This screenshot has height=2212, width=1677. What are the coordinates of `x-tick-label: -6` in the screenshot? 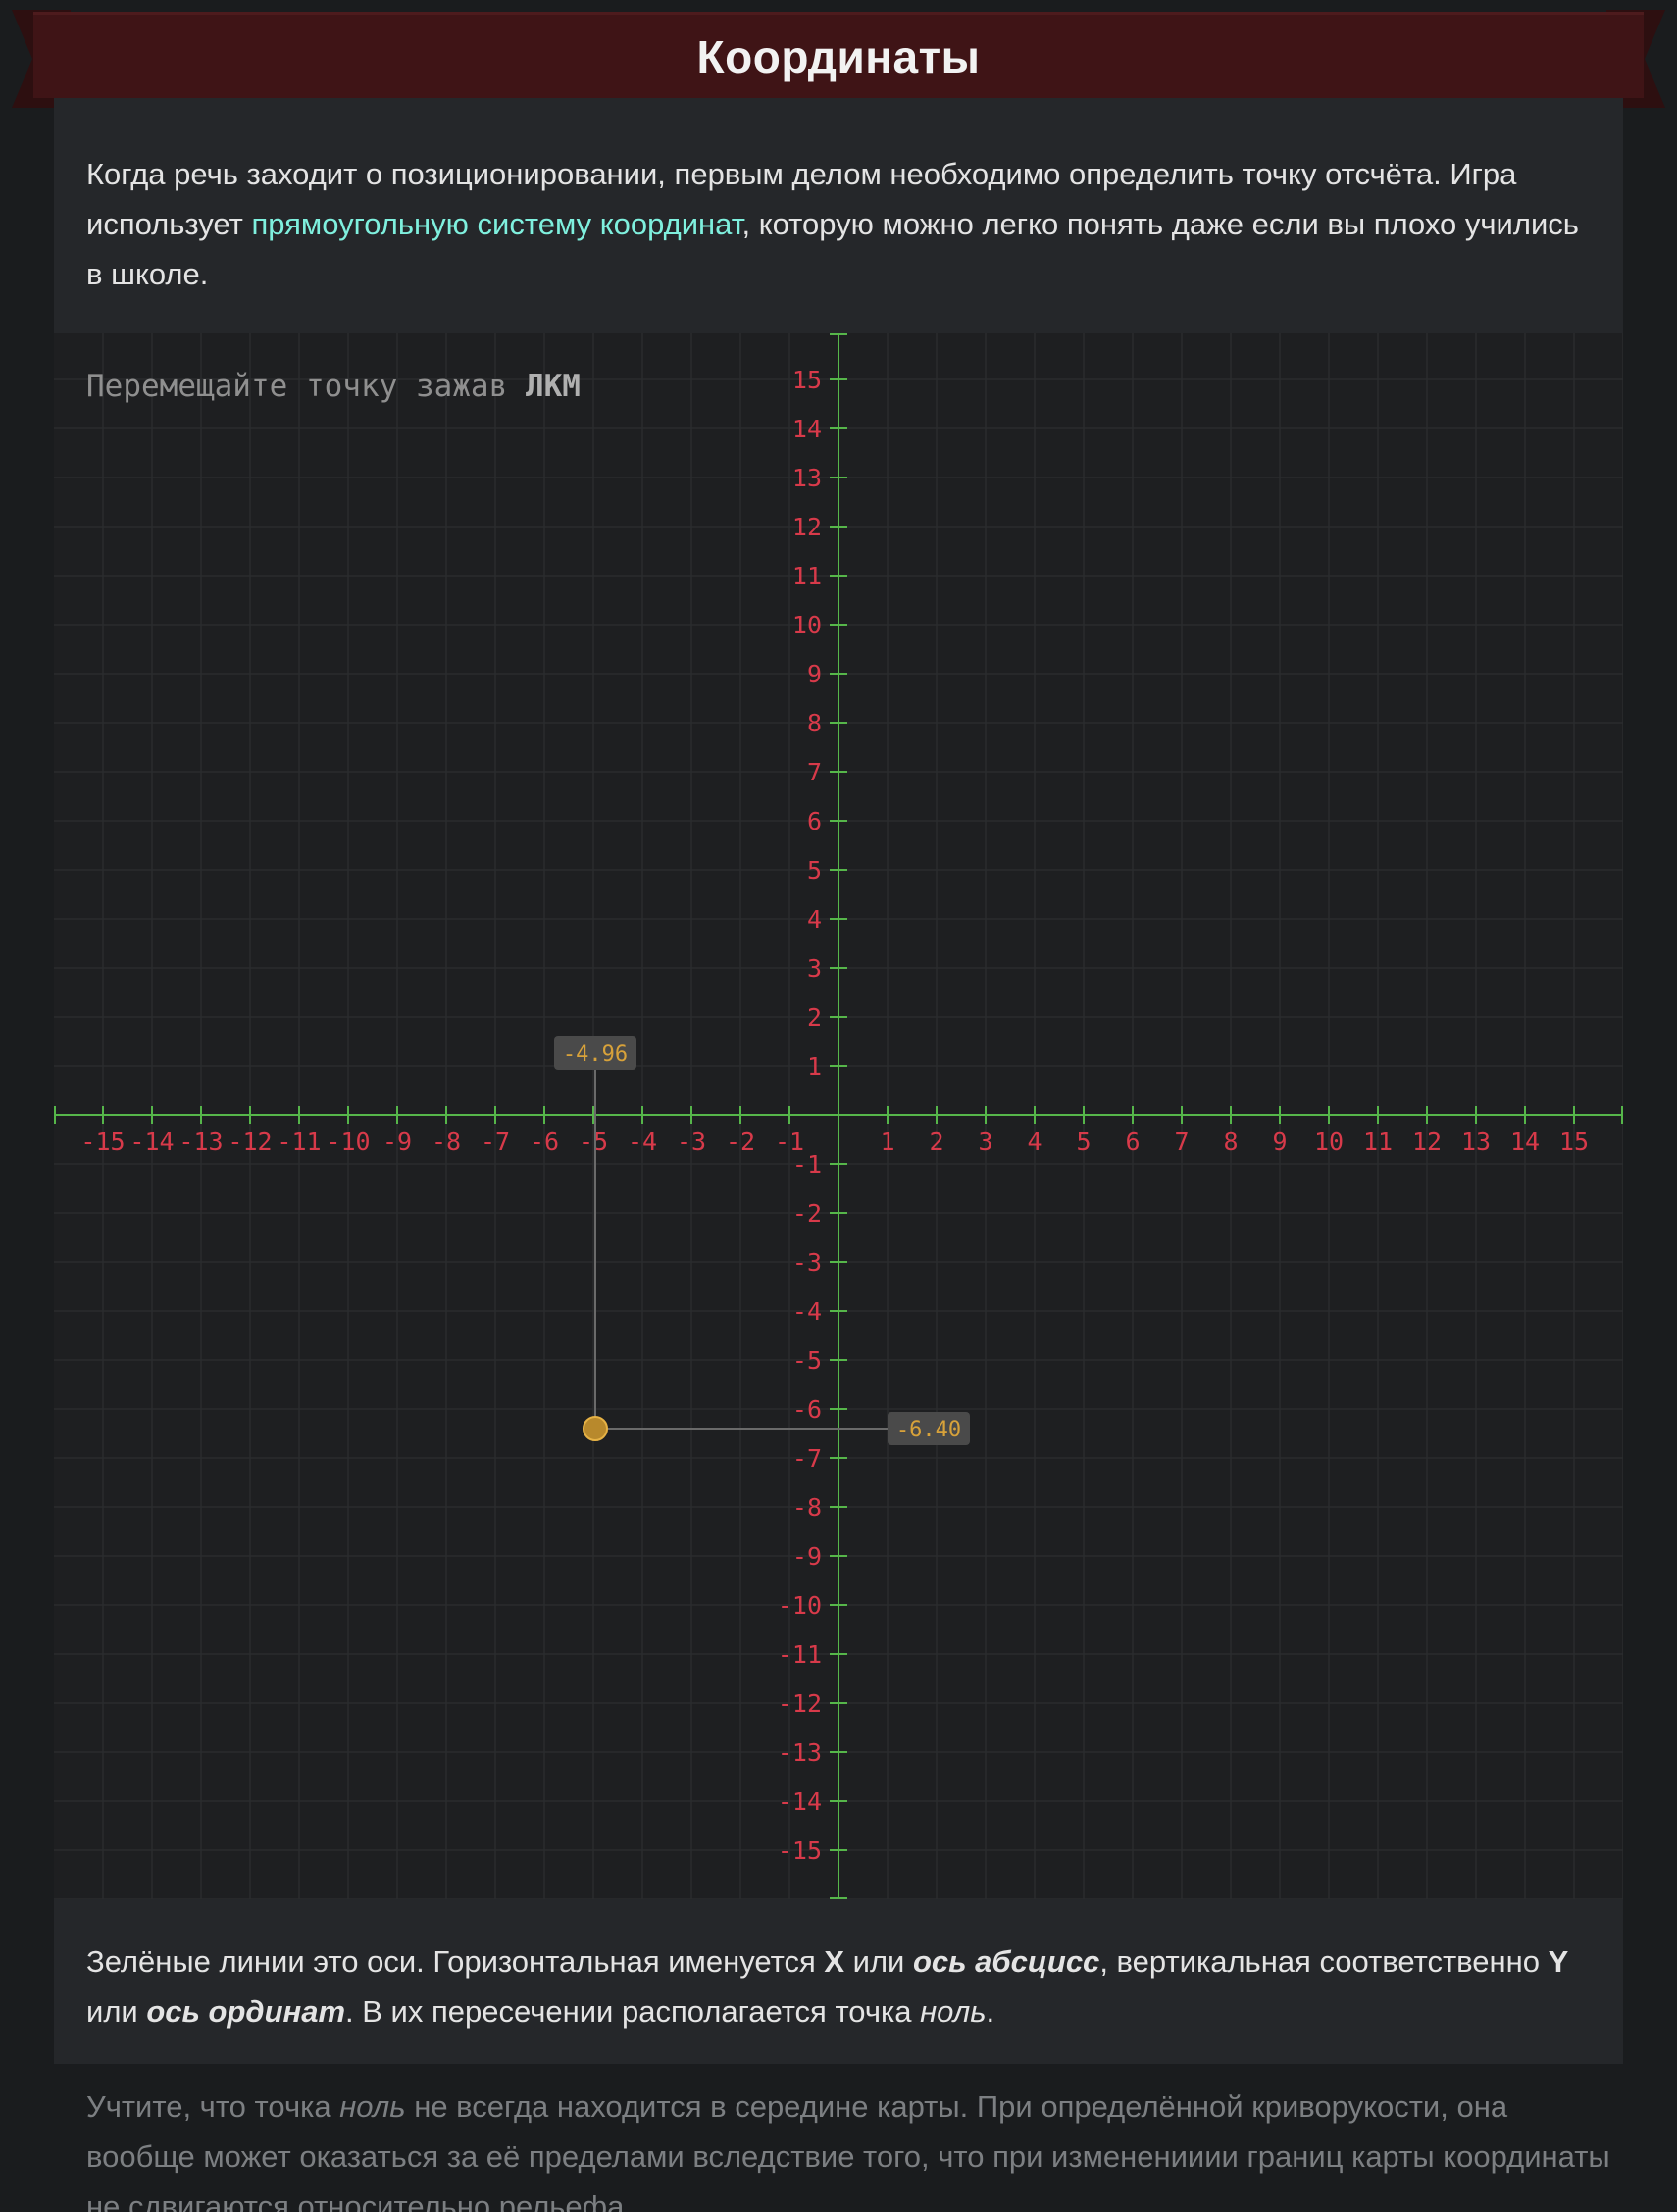 It's located at (544, 1142).